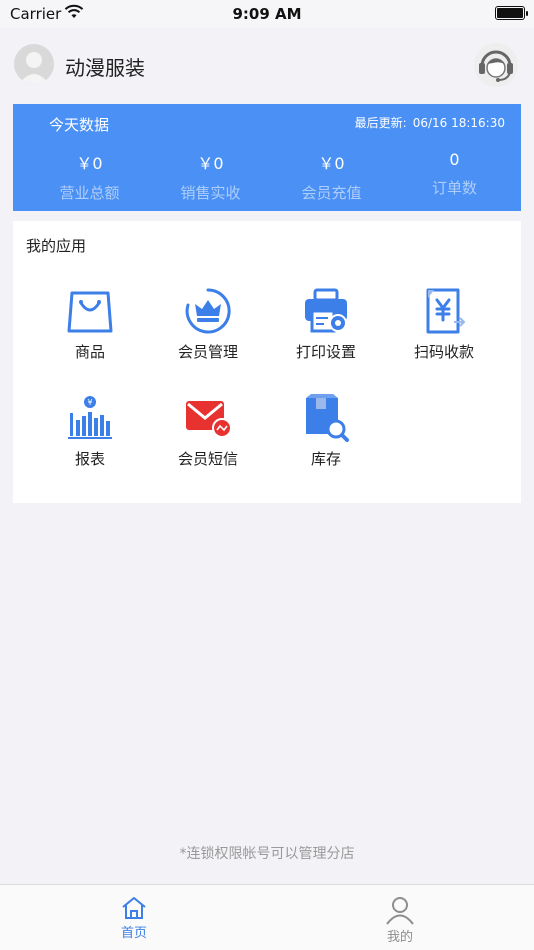  What do you see at coordinates (511, 13) in the screenshot?
I see `battery-icon` at bounding box center [511, 13].